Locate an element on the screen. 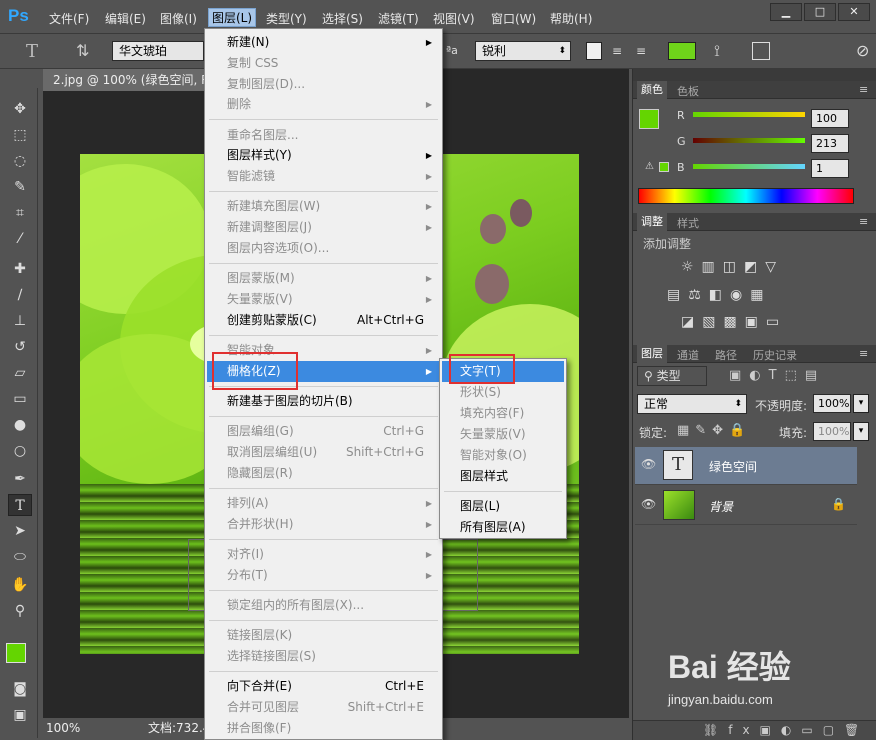 This screenshot has height=740, width=876. menu-item: 取消图层编组(U) Shift+Ctrl+G is located at coordinates (323, 452).